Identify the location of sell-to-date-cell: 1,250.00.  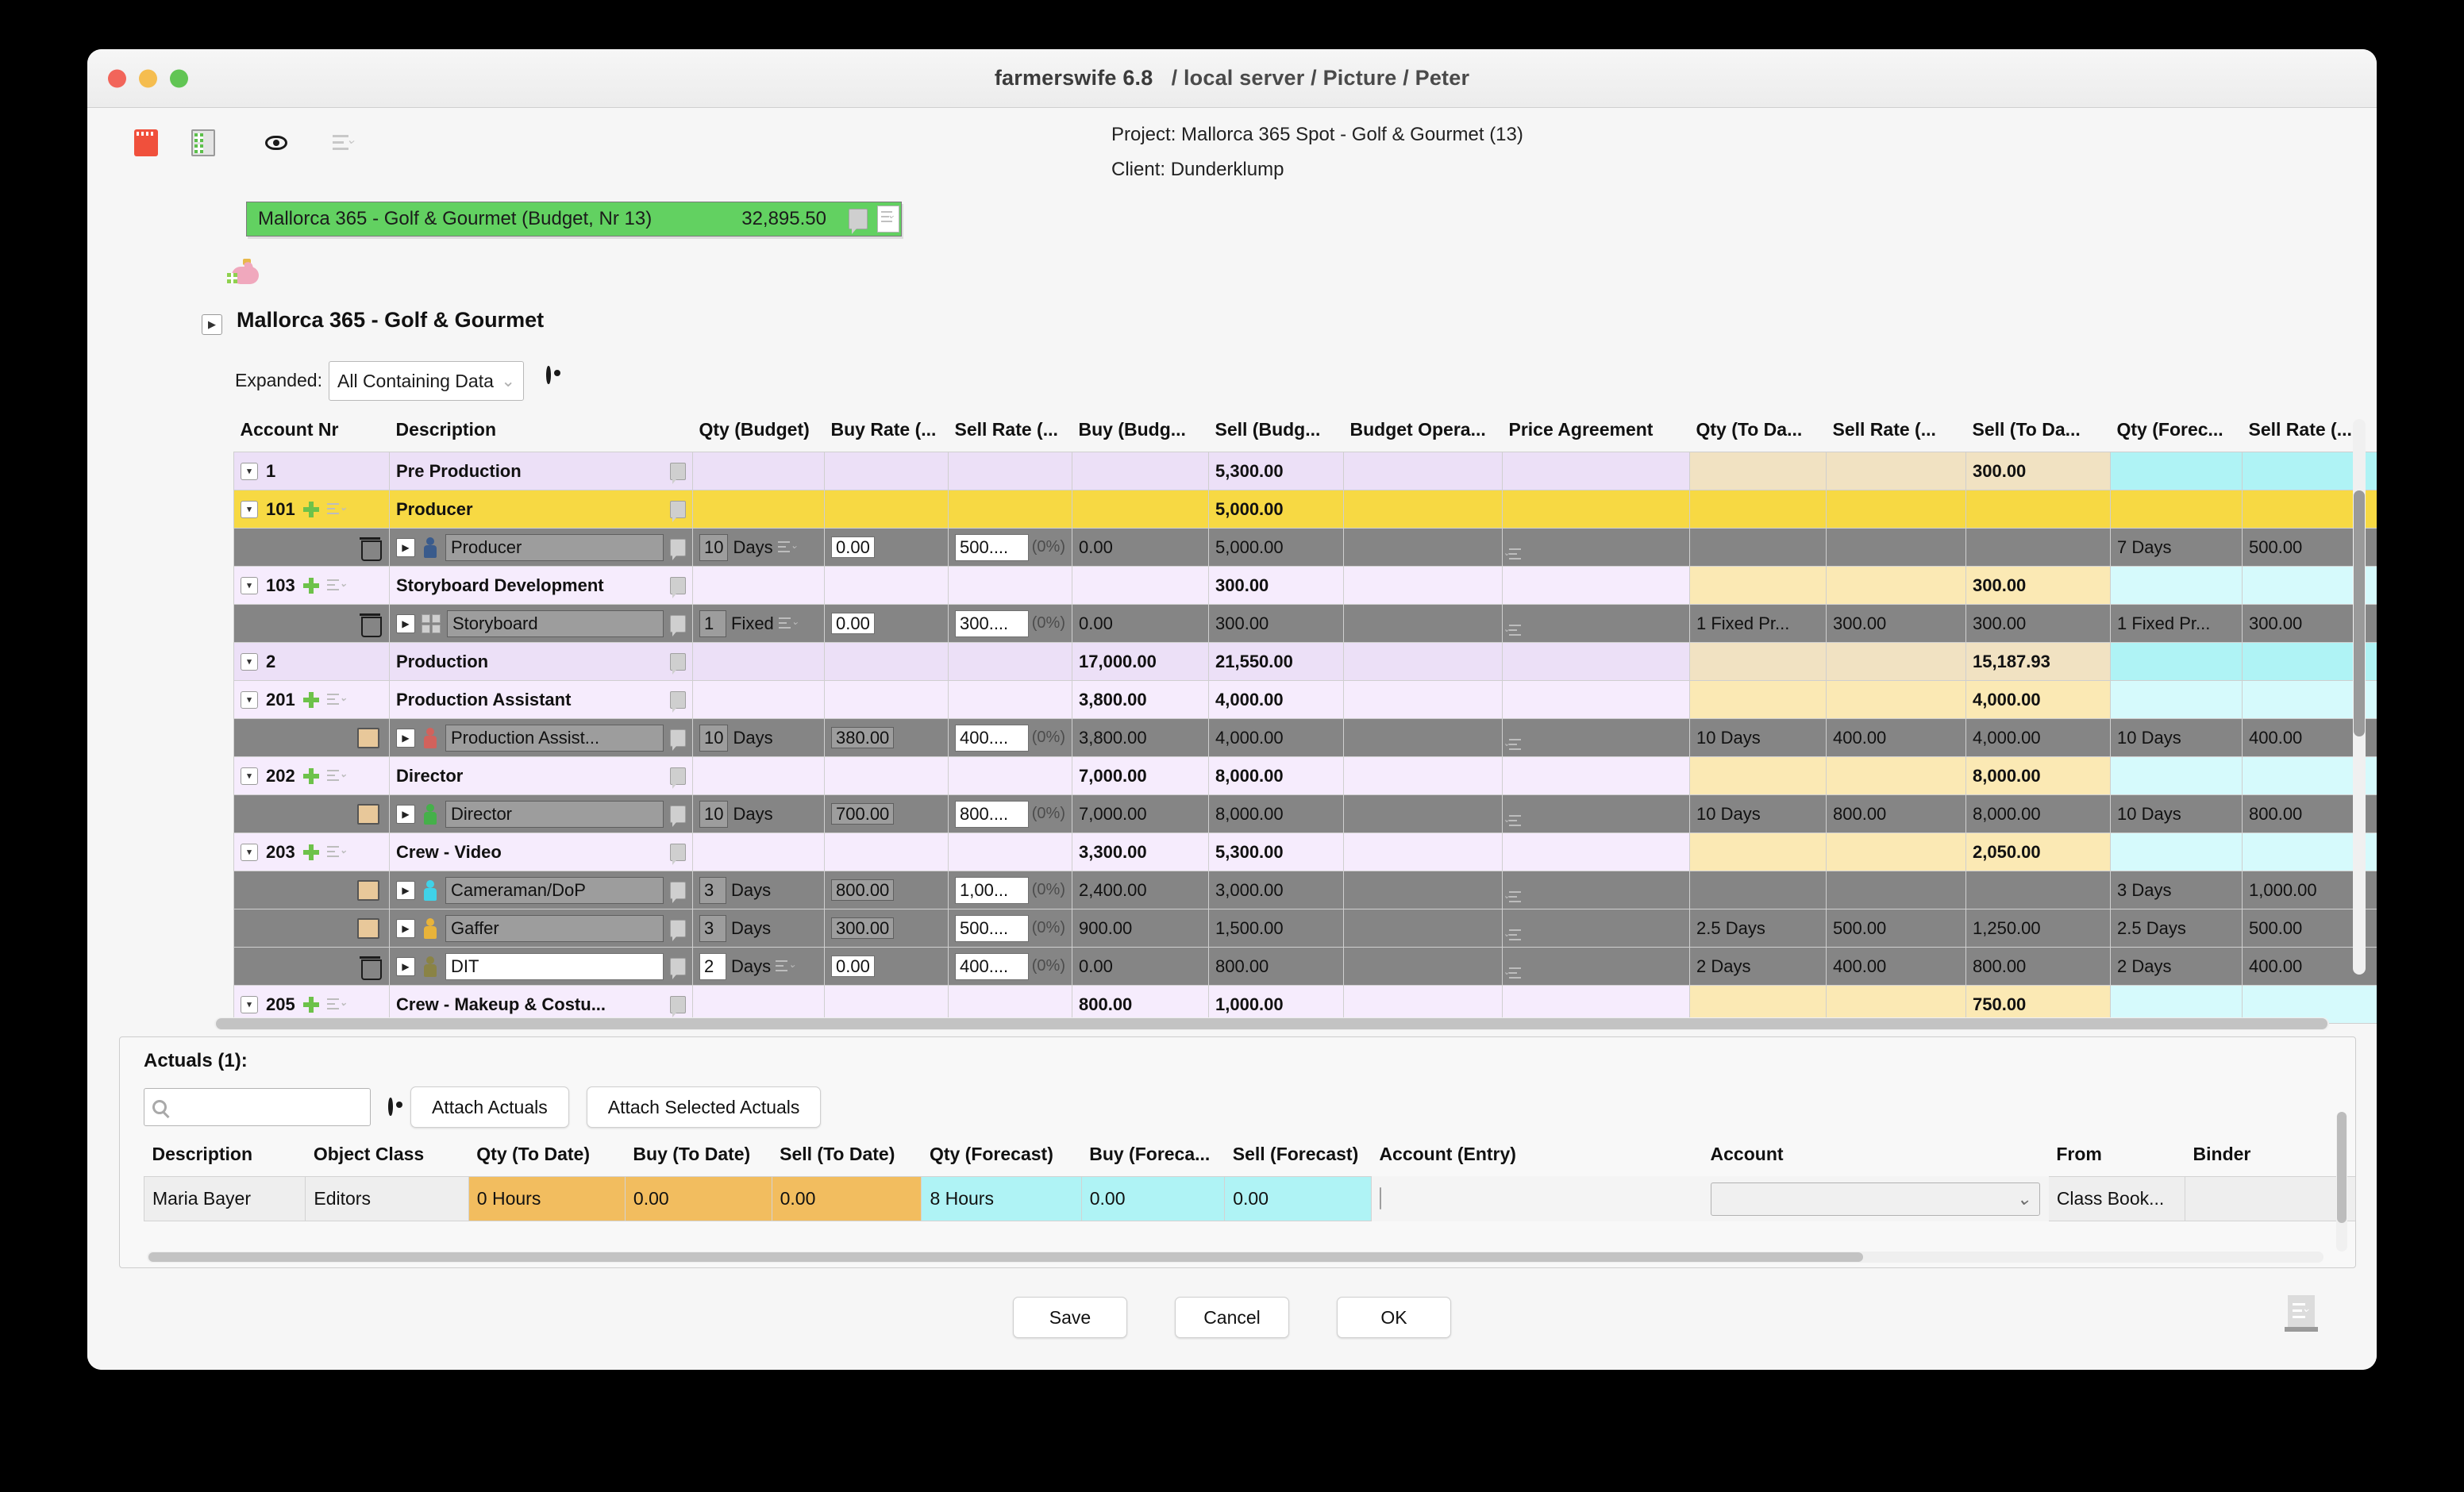
(2038, 928).